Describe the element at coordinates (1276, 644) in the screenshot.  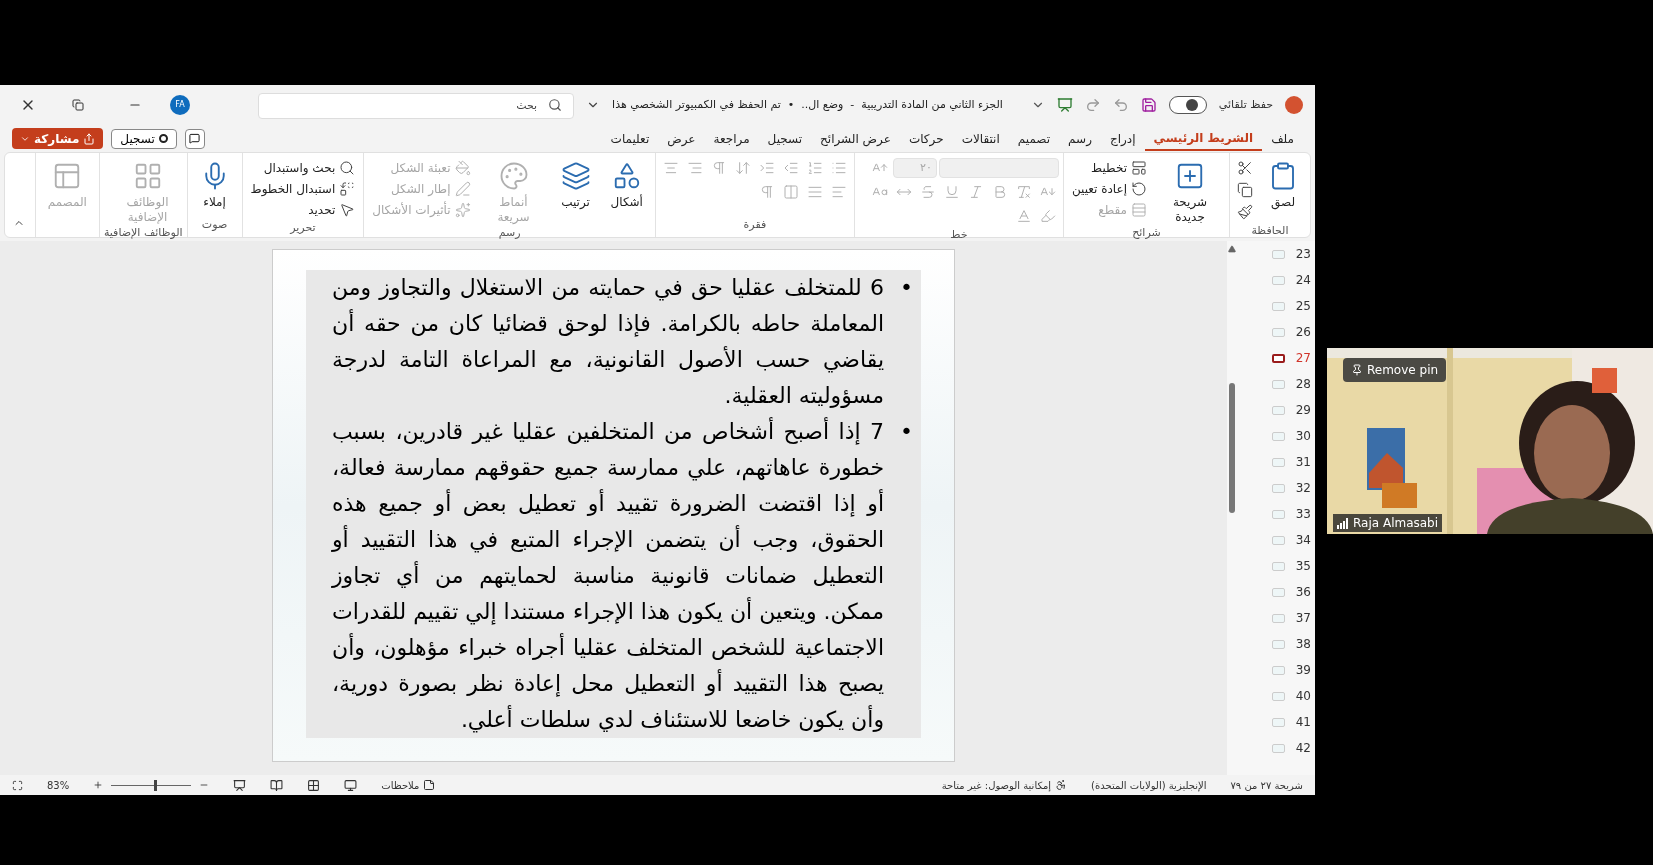
I see `slide-thumbnail: 38` at that location.